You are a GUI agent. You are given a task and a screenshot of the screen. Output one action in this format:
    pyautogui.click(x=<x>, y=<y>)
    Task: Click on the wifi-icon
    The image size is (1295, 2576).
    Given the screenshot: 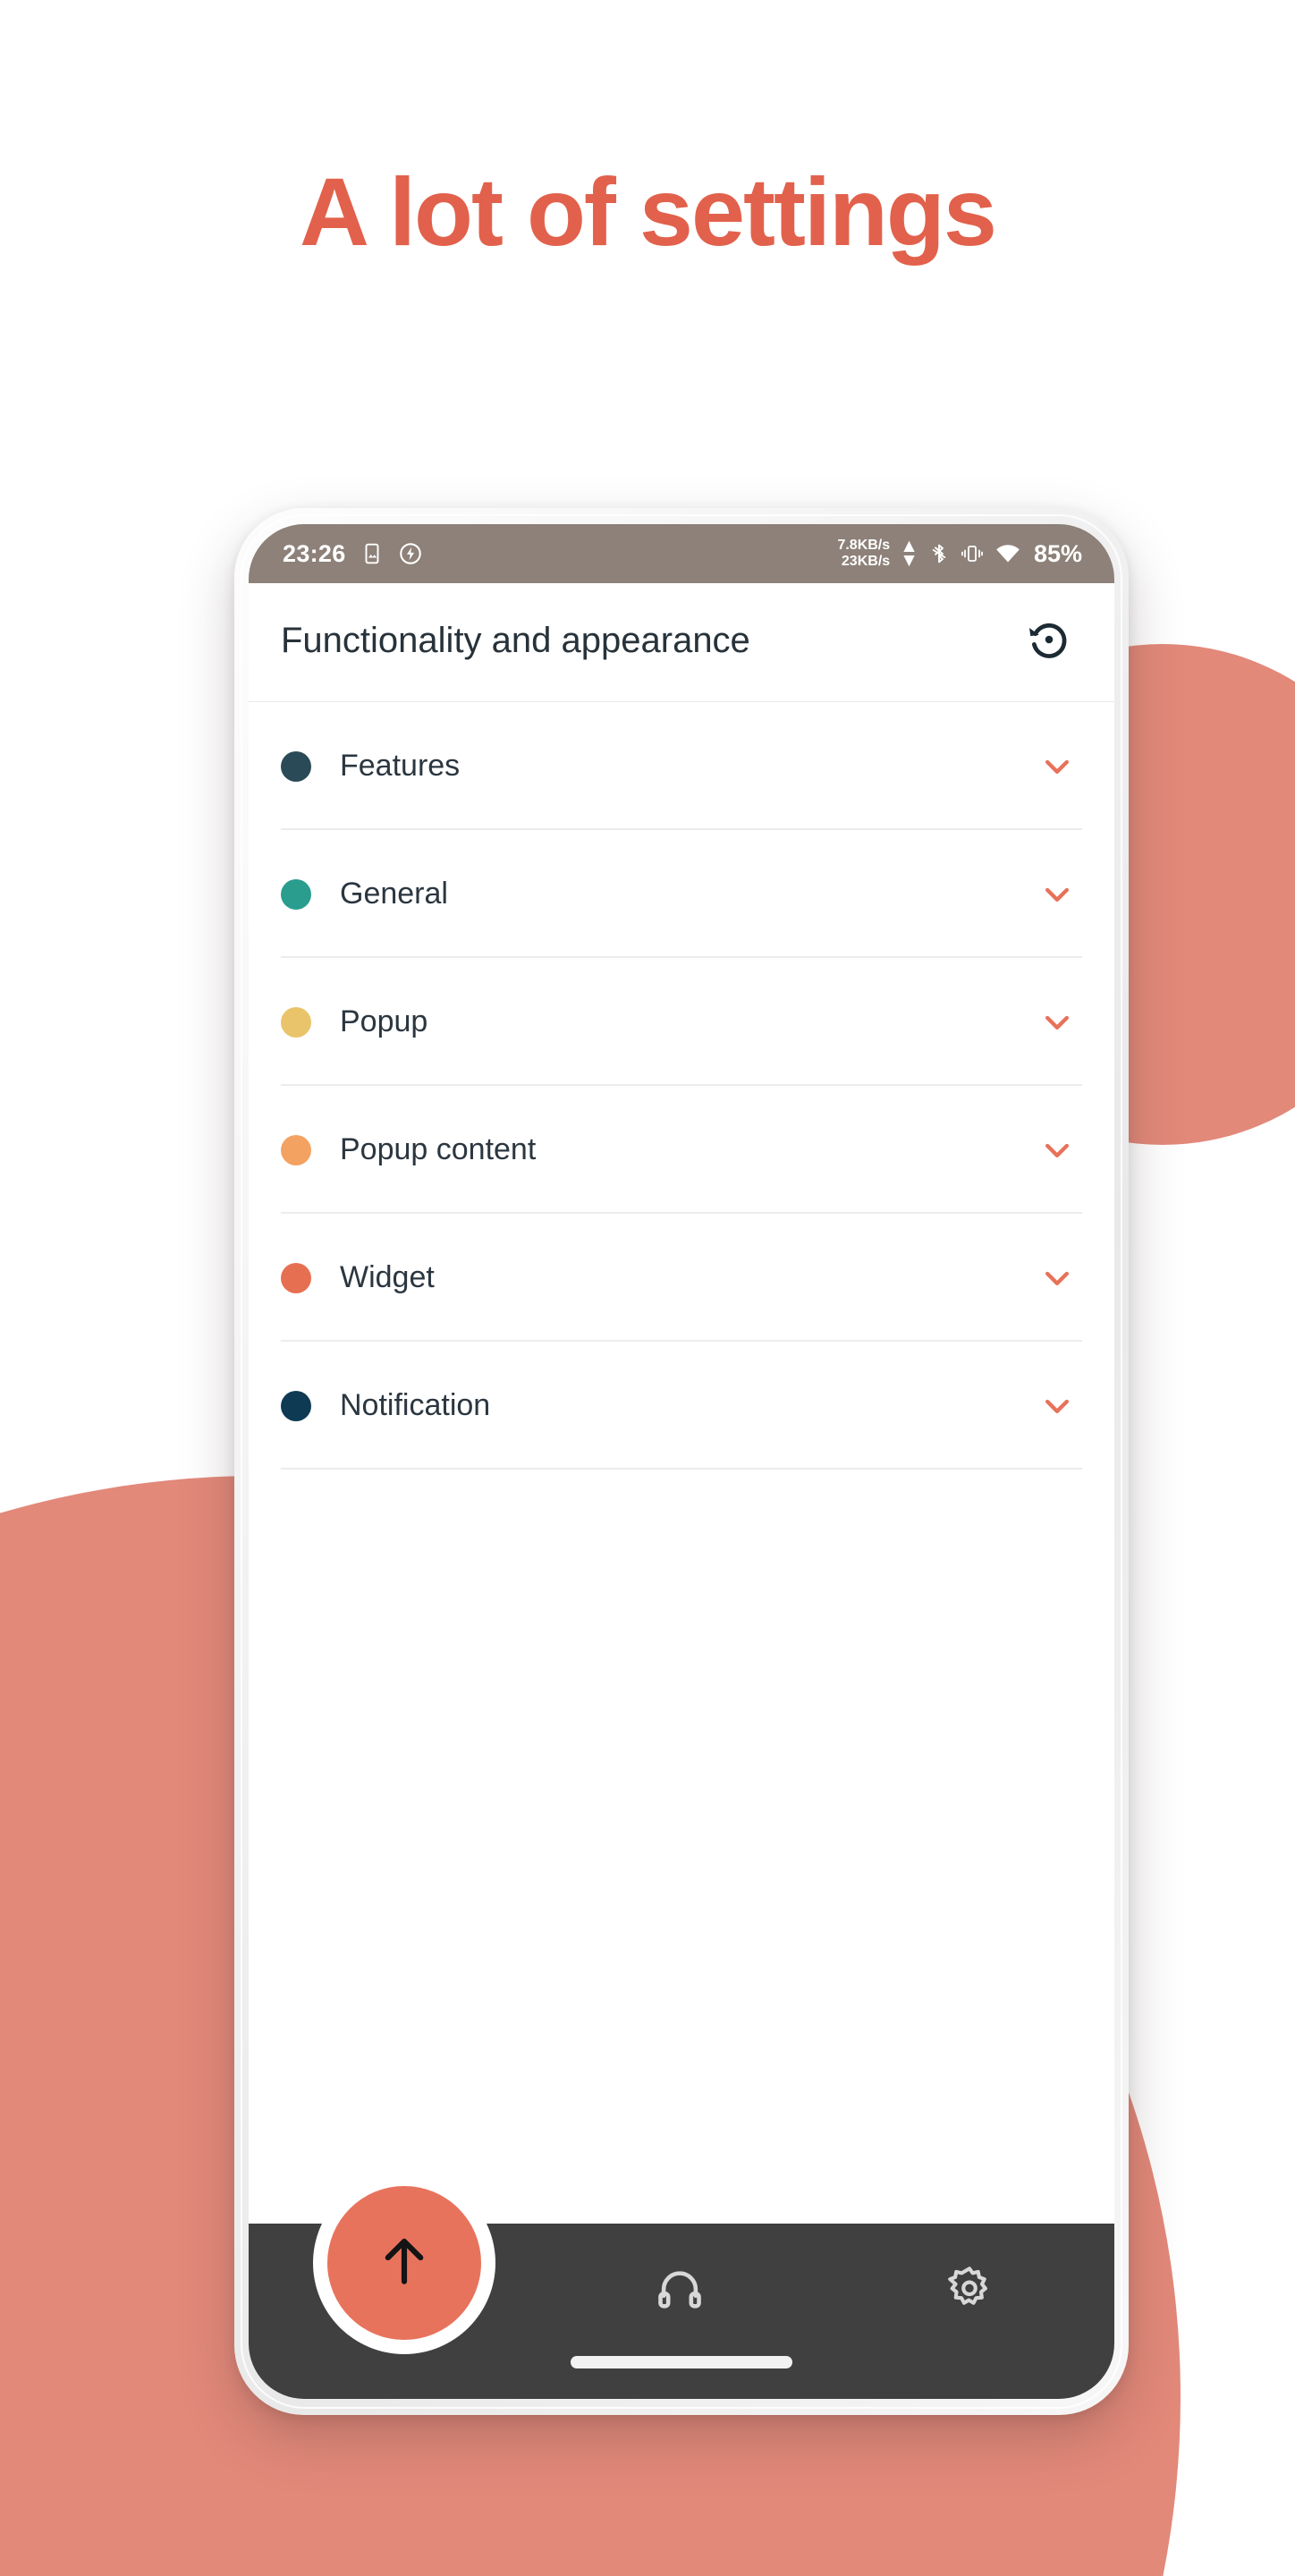 What is the action you would take?
    pyautogui.click(x=1008, y=553)
    